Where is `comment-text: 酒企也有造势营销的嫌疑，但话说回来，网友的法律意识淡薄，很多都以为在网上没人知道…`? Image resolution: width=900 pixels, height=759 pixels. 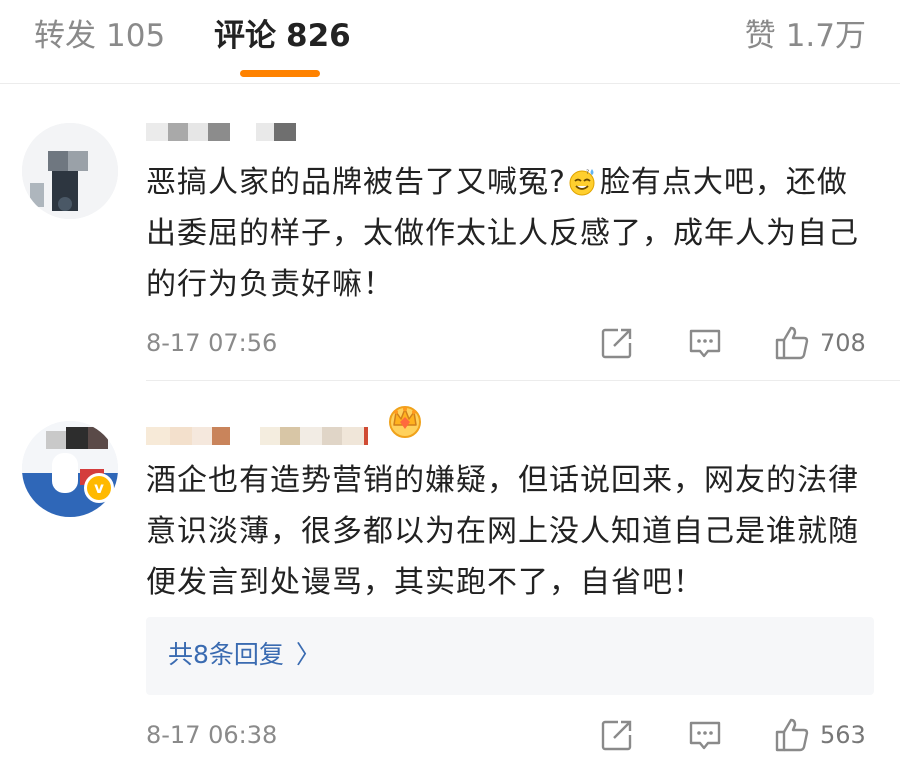 comment-text: 酒企也有造势营销的嫌疑，但话说回来，网友的法律意识淡薄，很多都以为在网上没人知道… is located at coordinates (502, 531).